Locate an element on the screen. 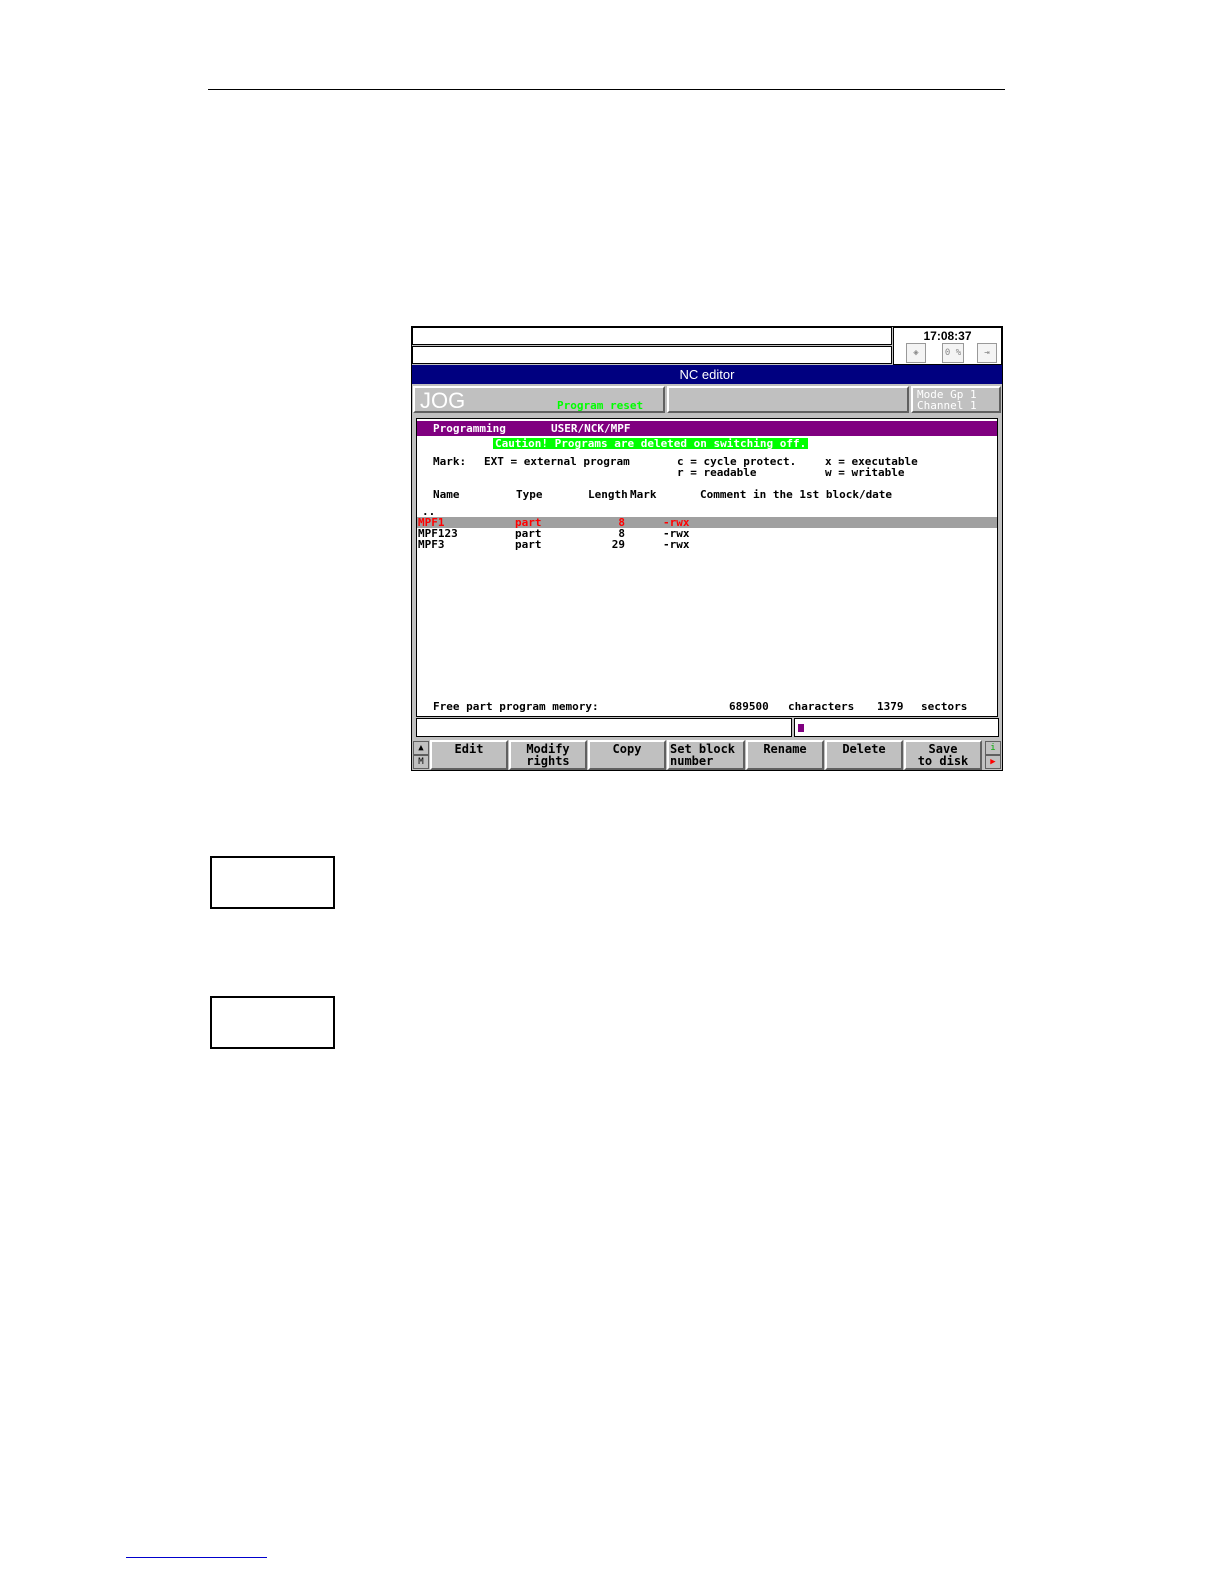  window-title: NC editor is located at coordinates (707, 374).